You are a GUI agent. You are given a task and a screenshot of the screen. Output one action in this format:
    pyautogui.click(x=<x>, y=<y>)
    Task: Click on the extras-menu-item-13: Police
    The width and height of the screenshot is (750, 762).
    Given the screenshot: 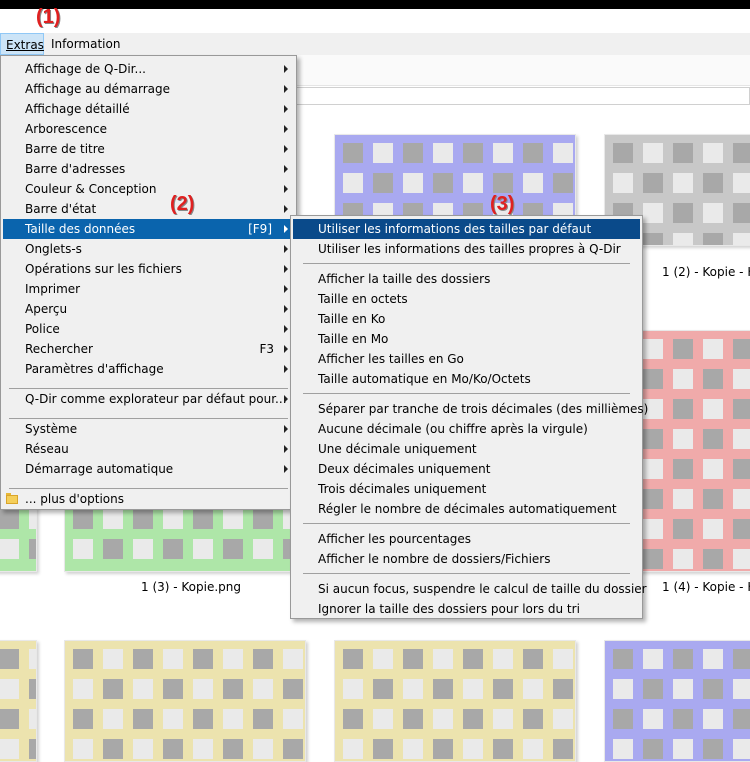 What is the action you would take?
    pyautogui.click(x=148, y=329)
    